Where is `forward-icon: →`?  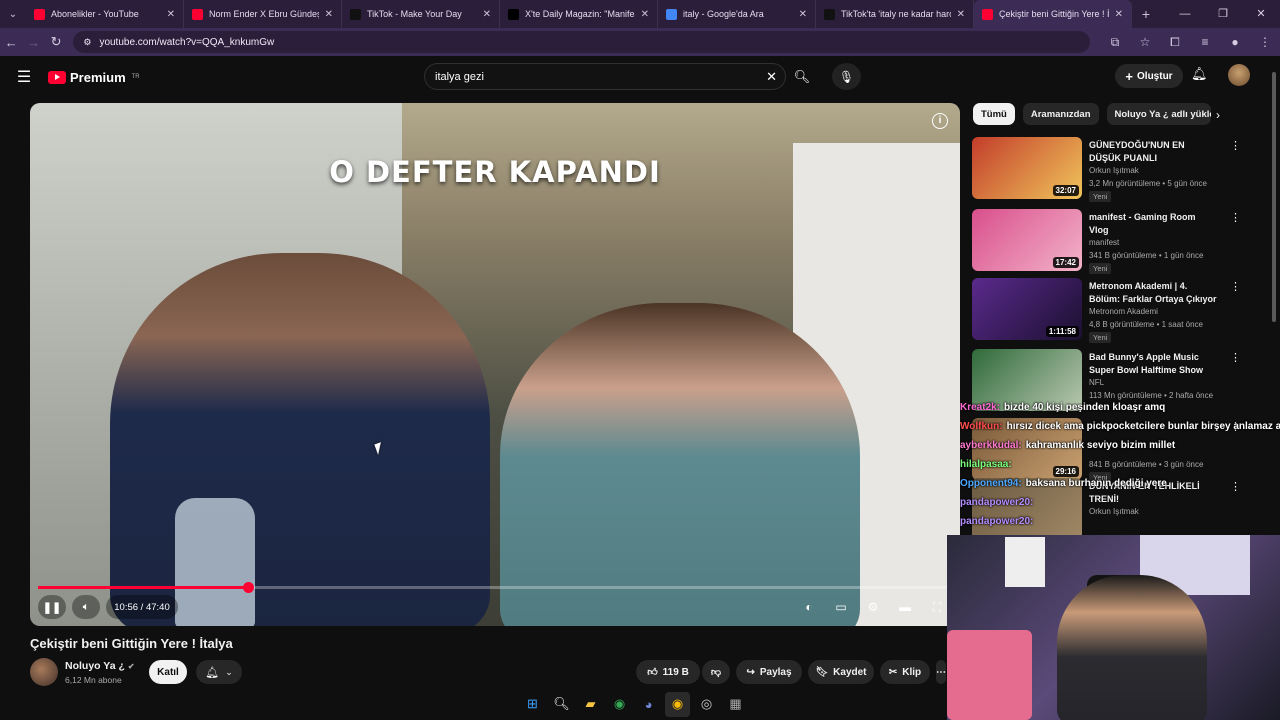 forward-icon: → is located at coordinates (33, 42).